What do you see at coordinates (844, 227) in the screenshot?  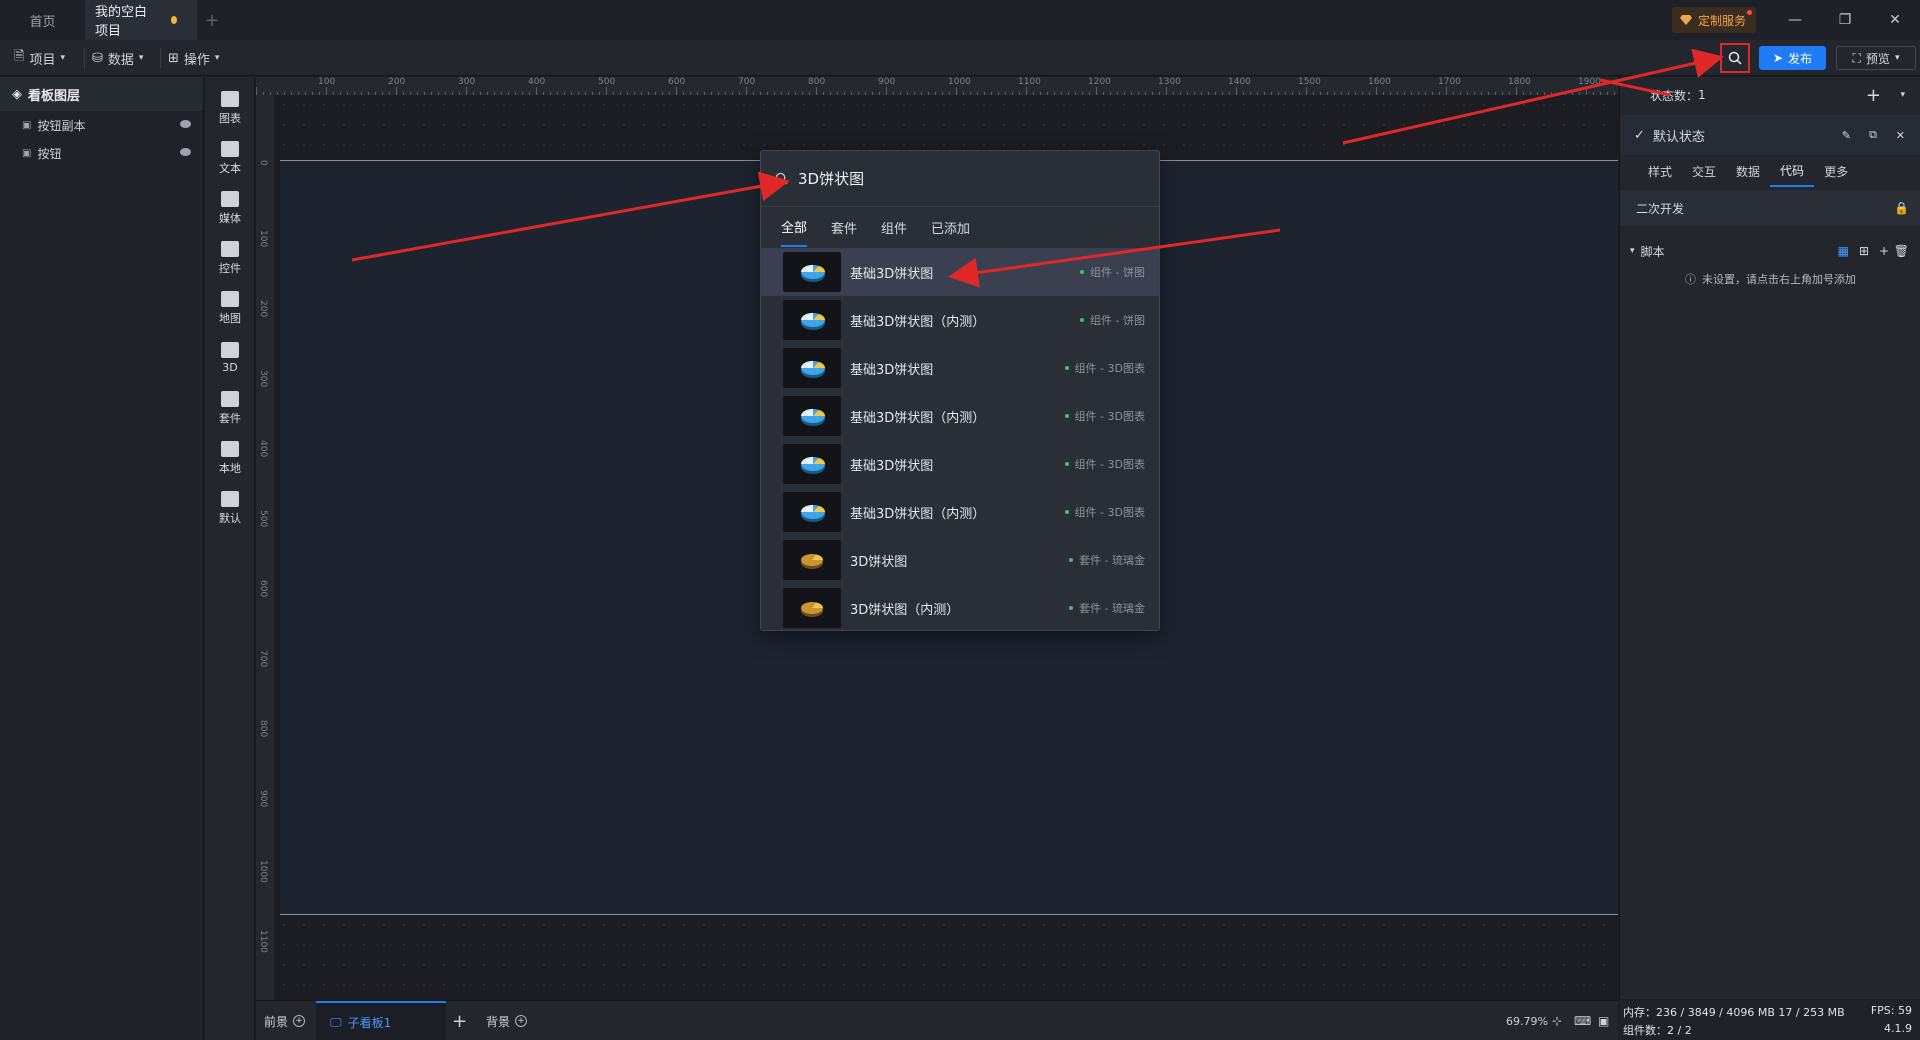 I see `tab-kits: 套件` at bounding box center [844, 227].